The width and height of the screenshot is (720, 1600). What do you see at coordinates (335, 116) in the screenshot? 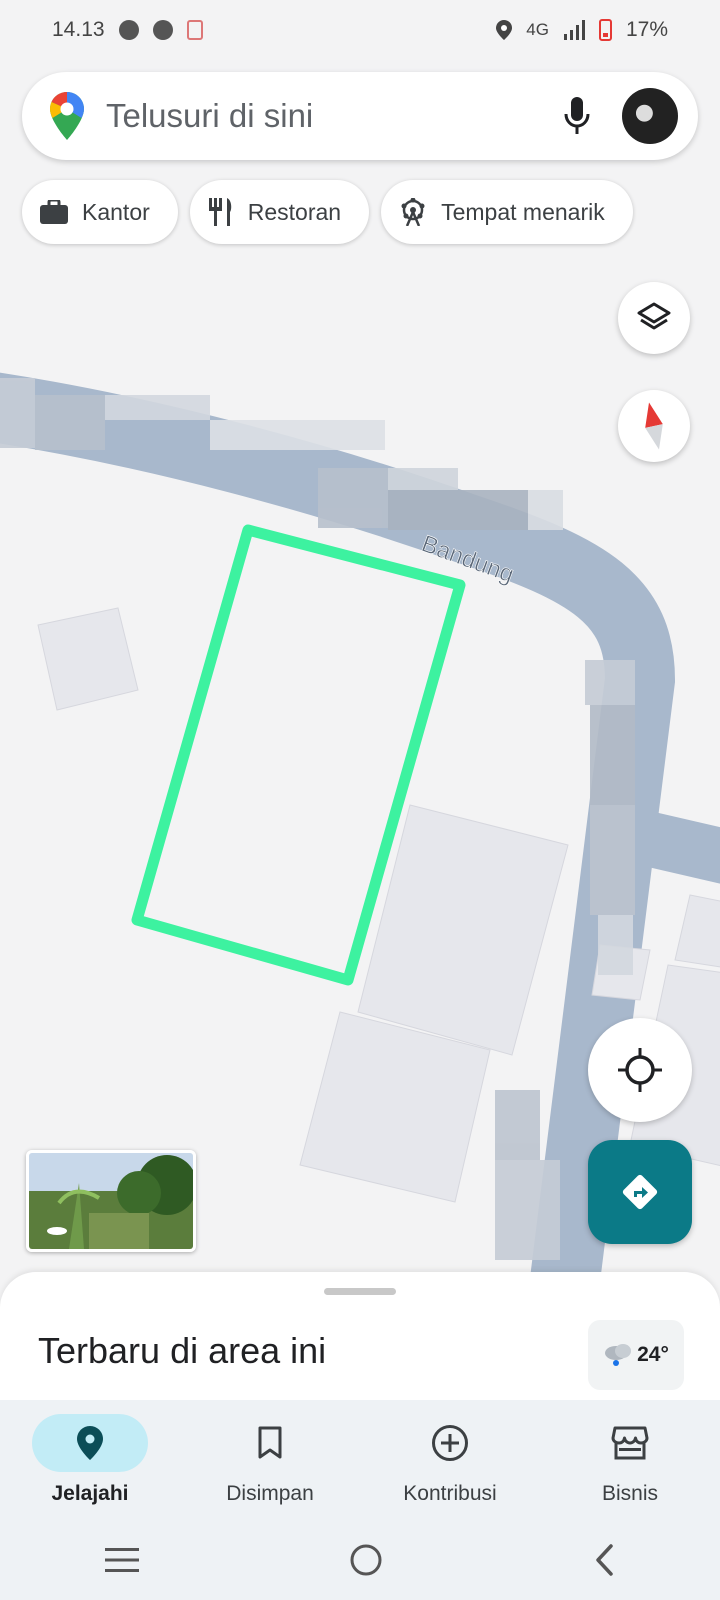
I see `search-input: Telusuri di sini` at bounding box center [335, 116].